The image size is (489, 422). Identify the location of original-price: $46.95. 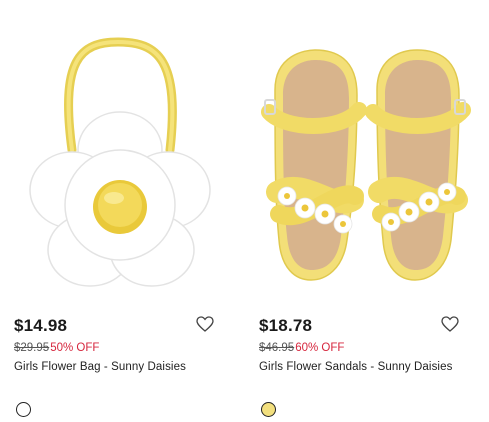
(277, 348).